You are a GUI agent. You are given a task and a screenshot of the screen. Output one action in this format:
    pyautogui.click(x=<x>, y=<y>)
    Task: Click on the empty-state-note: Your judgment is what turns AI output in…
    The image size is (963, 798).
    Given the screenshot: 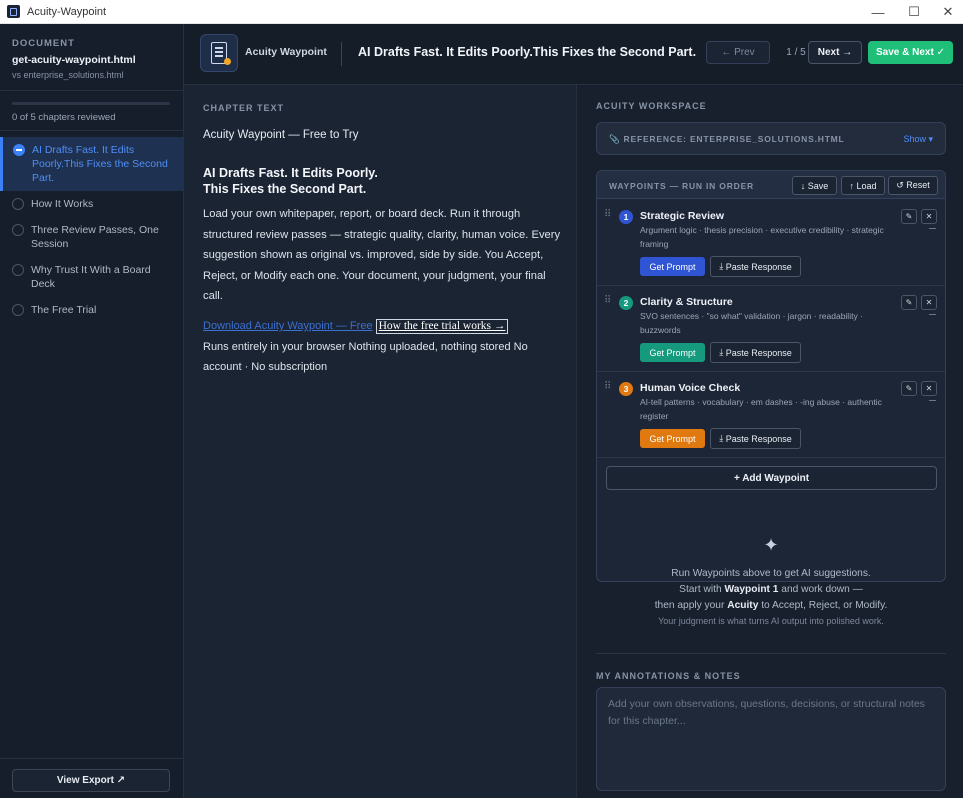 What is the action you would take?
    pyautogui.click(x=771, y=621)
    